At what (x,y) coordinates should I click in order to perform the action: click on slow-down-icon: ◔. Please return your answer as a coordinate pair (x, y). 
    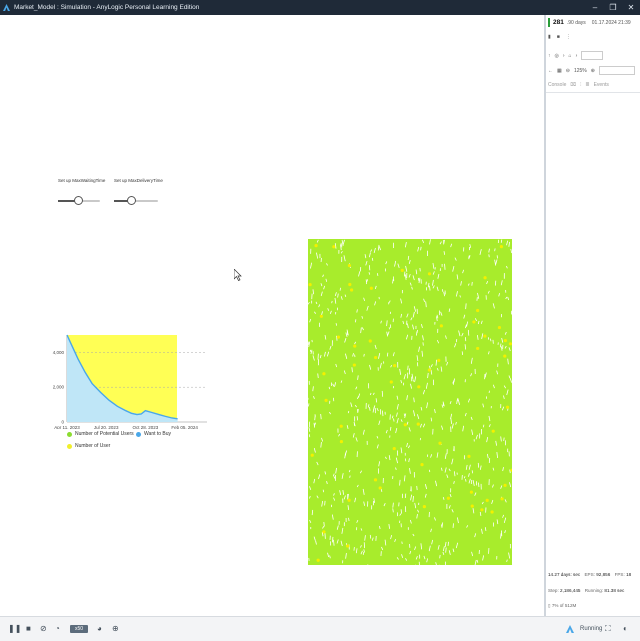
    Looking at the image, I should click on (57, 628).